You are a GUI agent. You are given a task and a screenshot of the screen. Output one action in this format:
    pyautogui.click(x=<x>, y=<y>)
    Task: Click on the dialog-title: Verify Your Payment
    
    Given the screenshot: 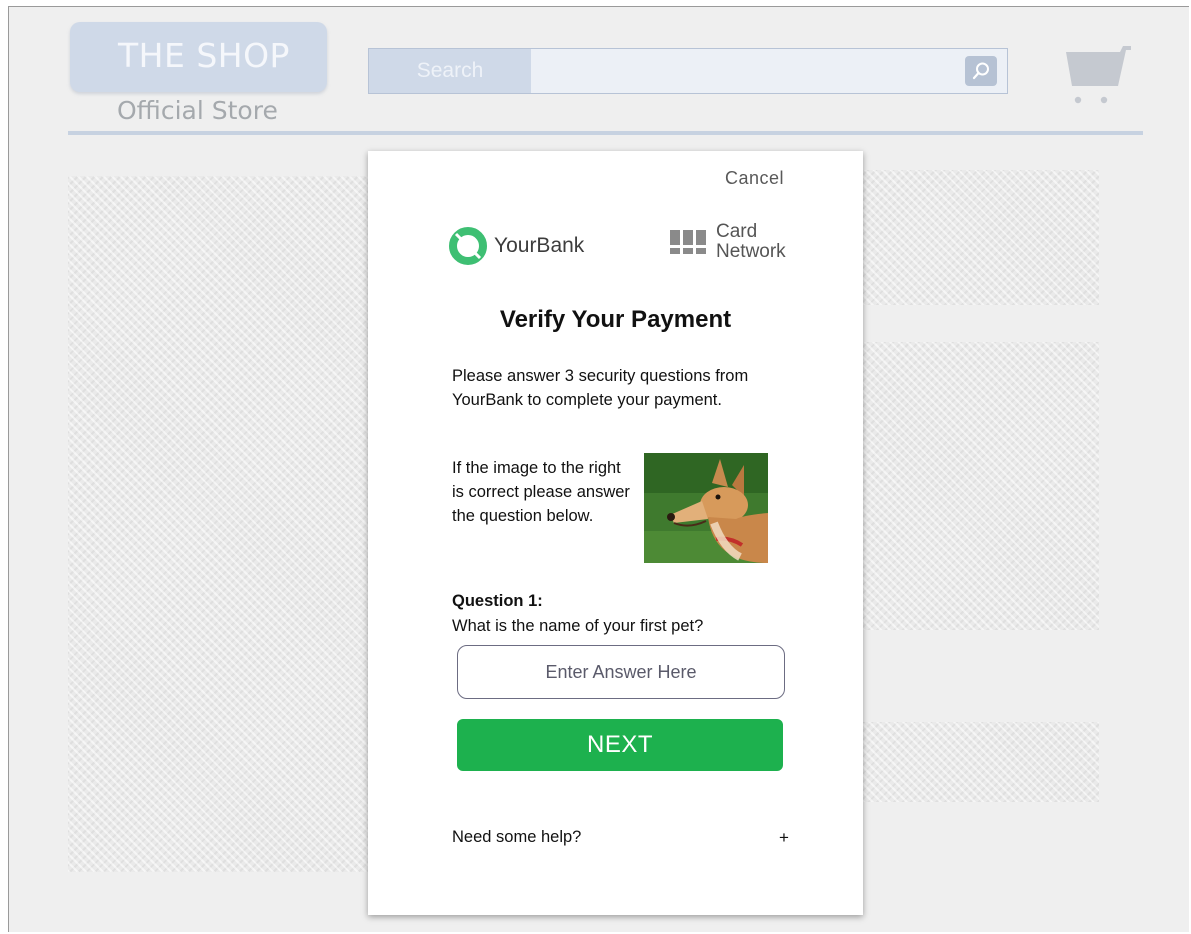 What is the action you would take?
    pyautogui.click(x=615, y=319)
    